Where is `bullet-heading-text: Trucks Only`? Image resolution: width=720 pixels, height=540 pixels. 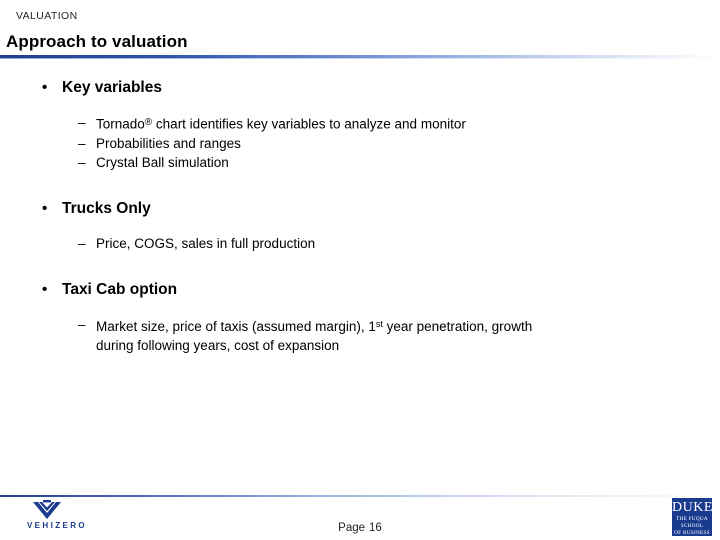
bullet-heading-text: Trucks Only is located at coordinates (106, 208).